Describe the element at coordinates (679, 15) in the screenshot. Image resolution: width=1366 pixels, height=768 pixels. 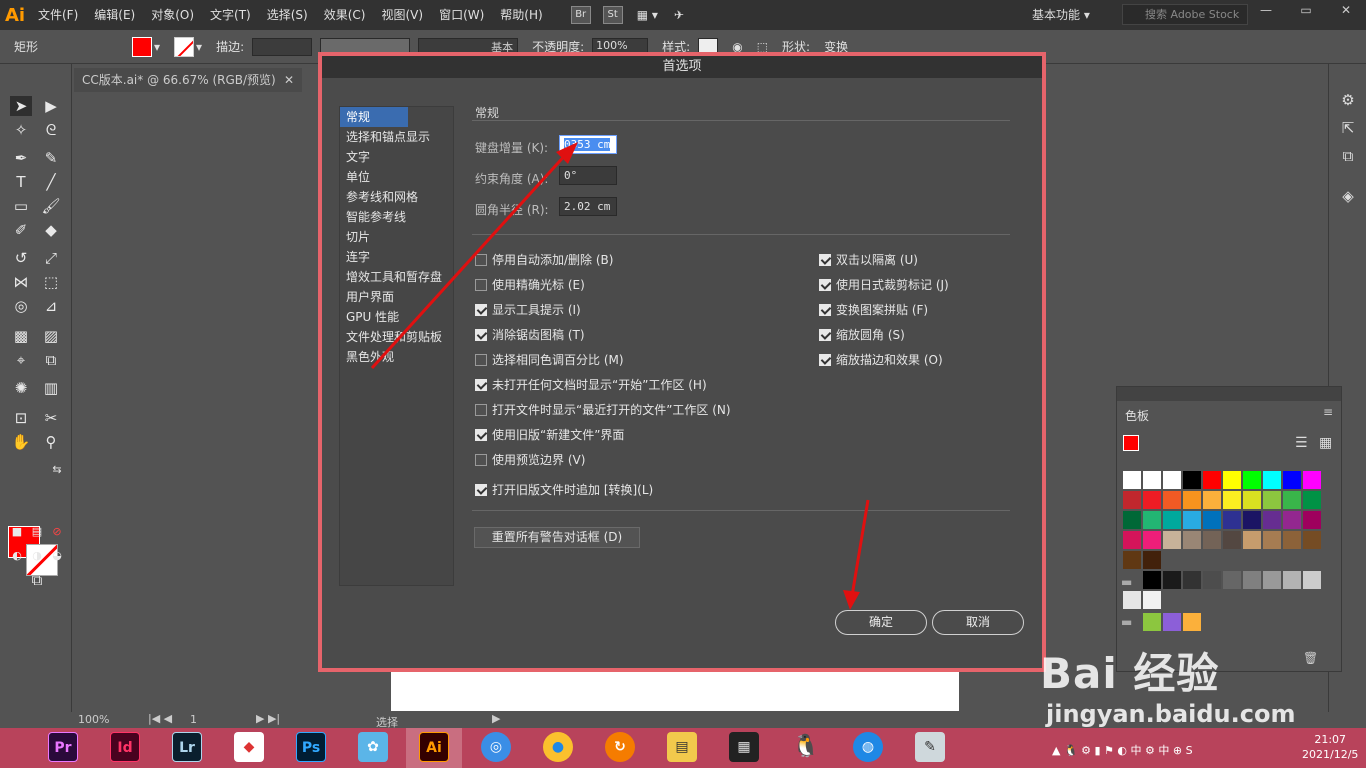
I see `gpu-rocket-icon: ✈` at that location.